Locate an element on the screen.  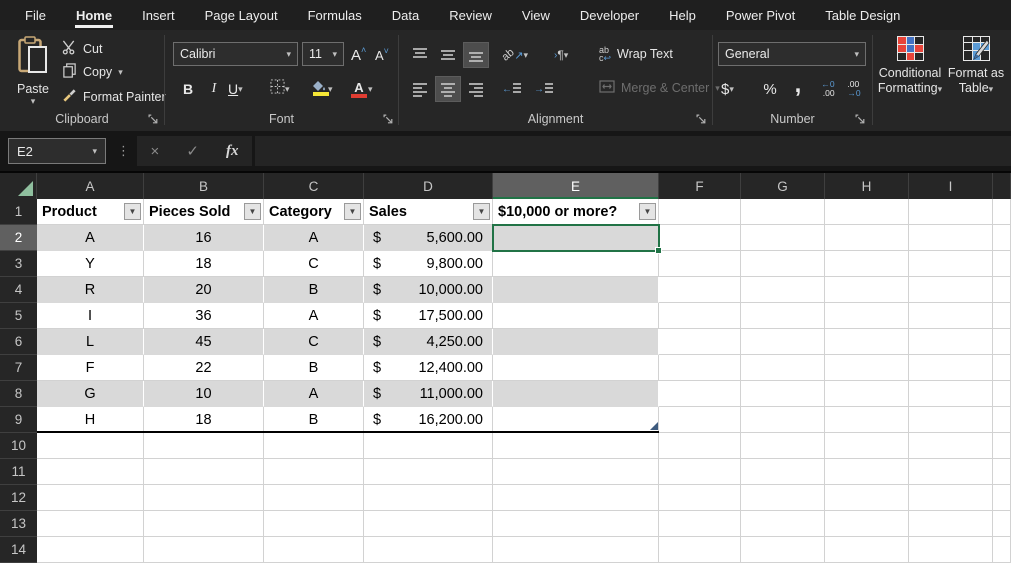
cell-G12 is located at coordinates (783, 498).